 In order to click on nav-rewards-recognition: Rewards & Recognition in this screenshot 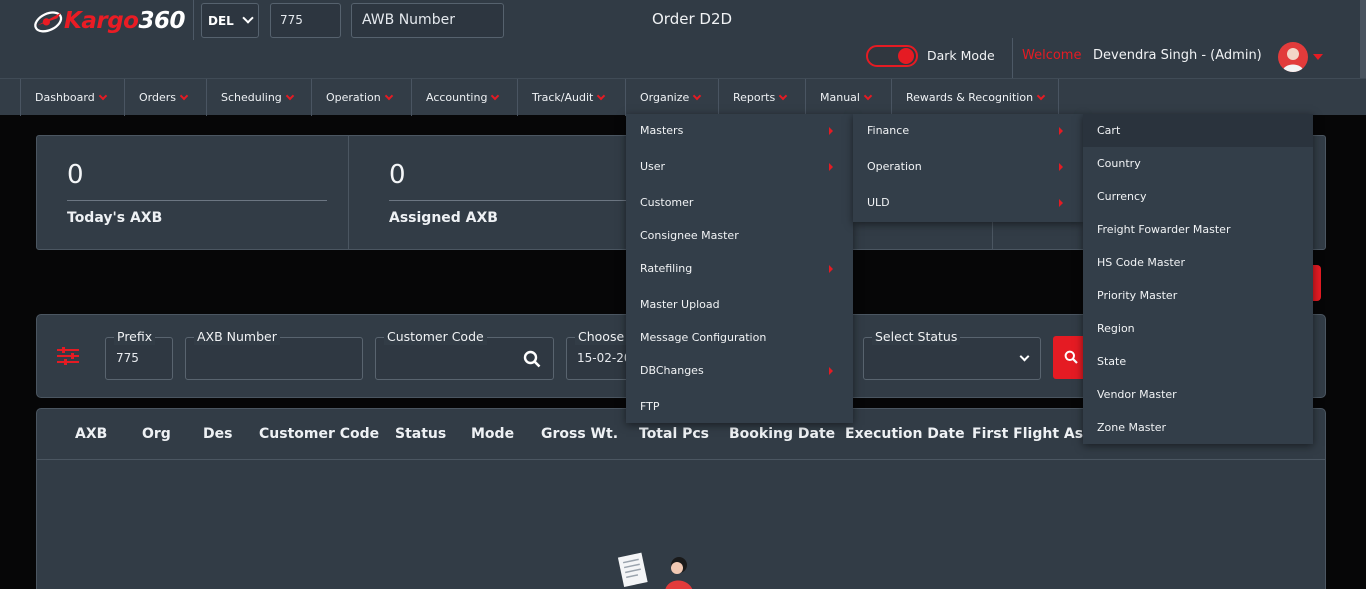, I will do `click(975, 97)`.